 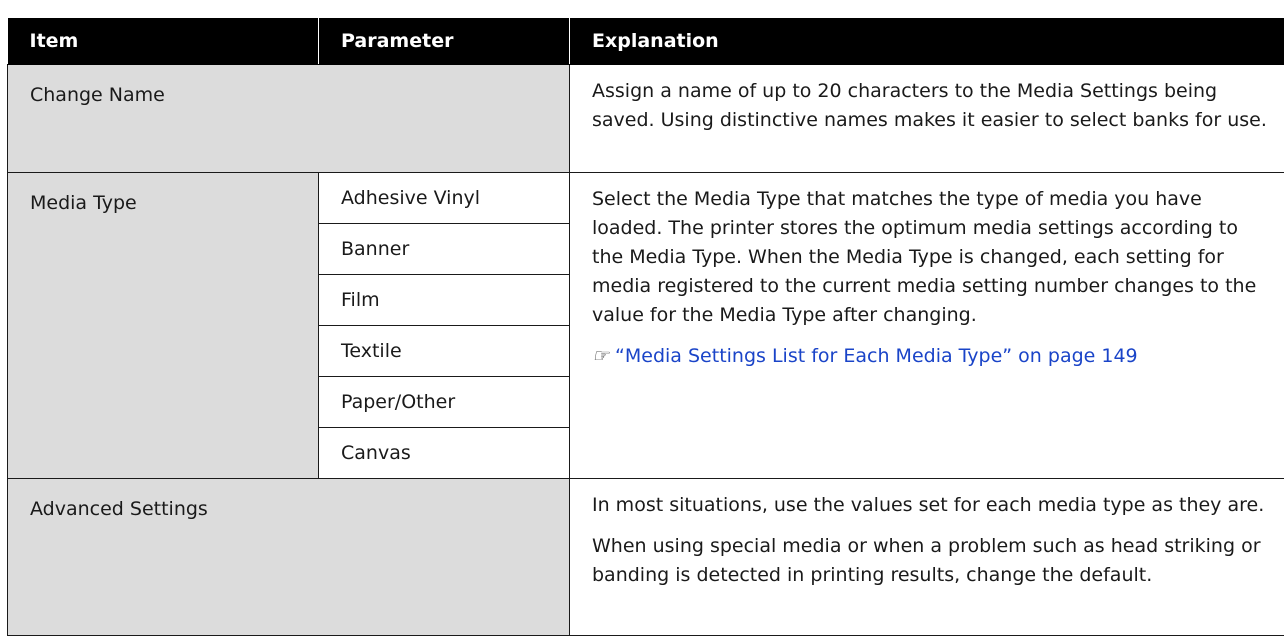 I want to click on parameter-adhesive-vinyl: Adhesive Vinyl, so click(x=444, y=198).